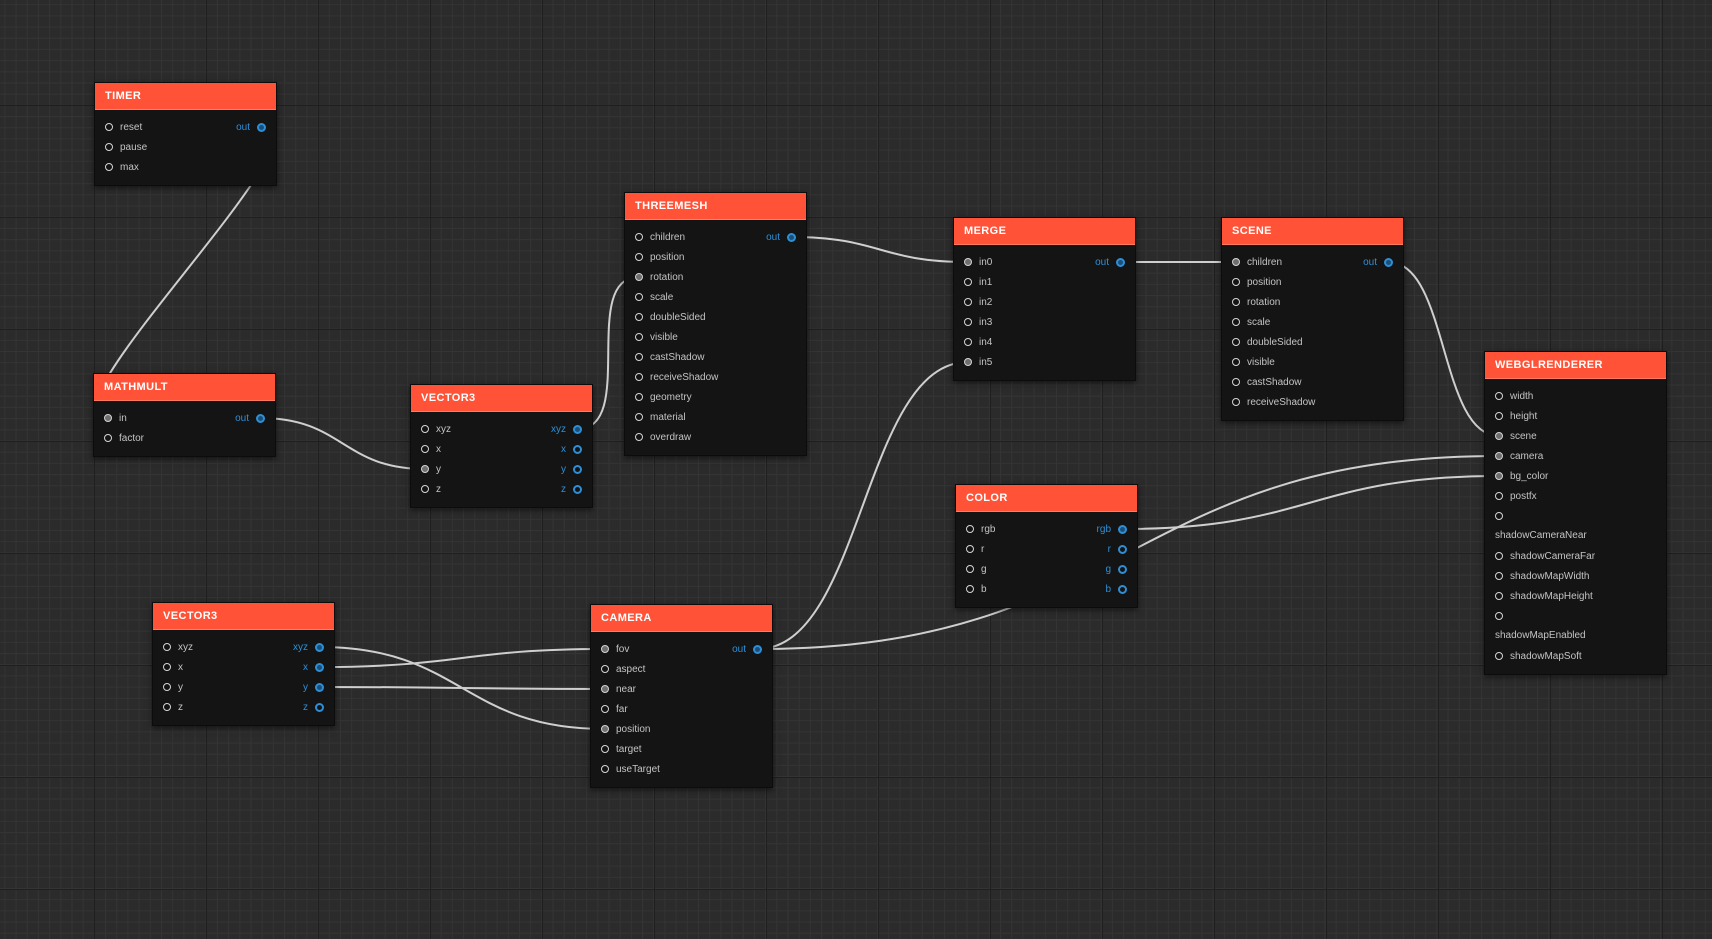 This screenshot has width=1712, height=939. I want to click on node-title: COLOR, so click(1046, 498).